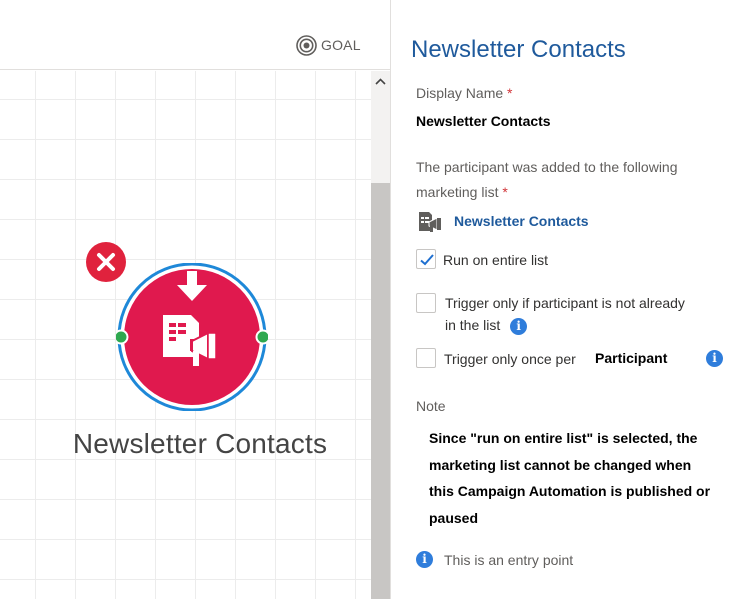  I want to click on display-name-value: Newsletter Contacts, so click(483, 121).